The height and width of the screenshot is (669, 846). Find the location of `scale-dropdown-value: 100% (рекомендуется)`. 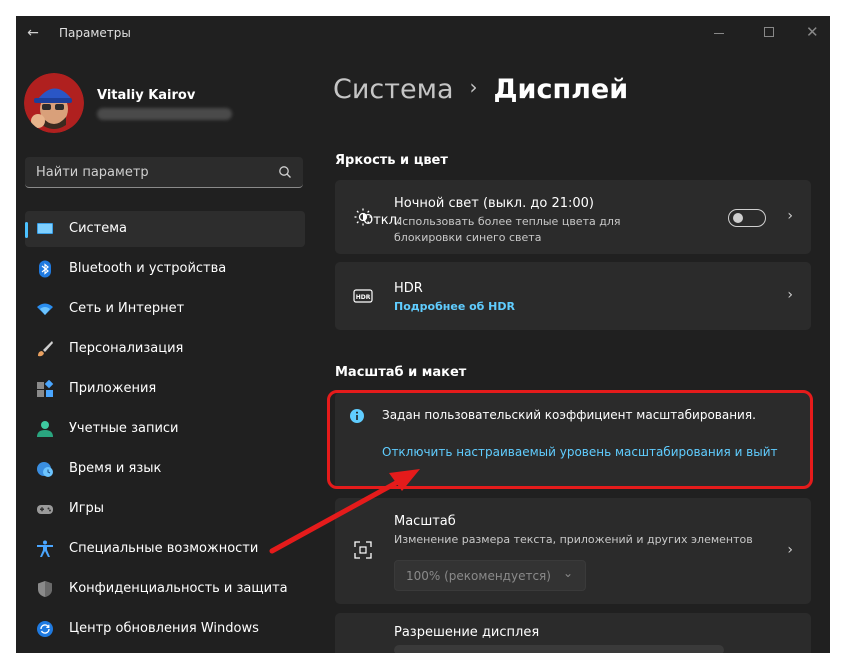

scale-dropdown-value: 100% (рекомендуется) is located at coordinates (478, 576).